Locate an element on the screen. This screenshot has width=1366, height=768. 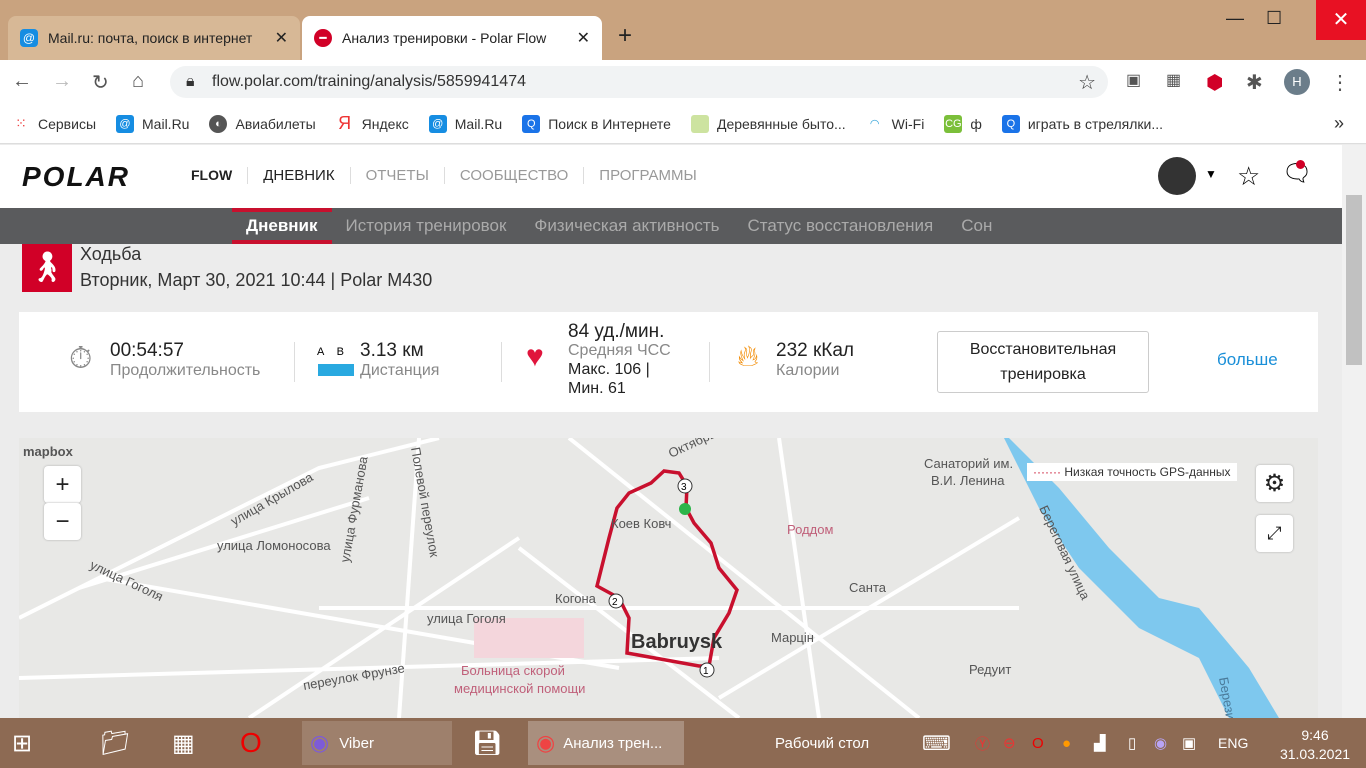
extension-icon: ▣ is located at coordinates (1133, 80).